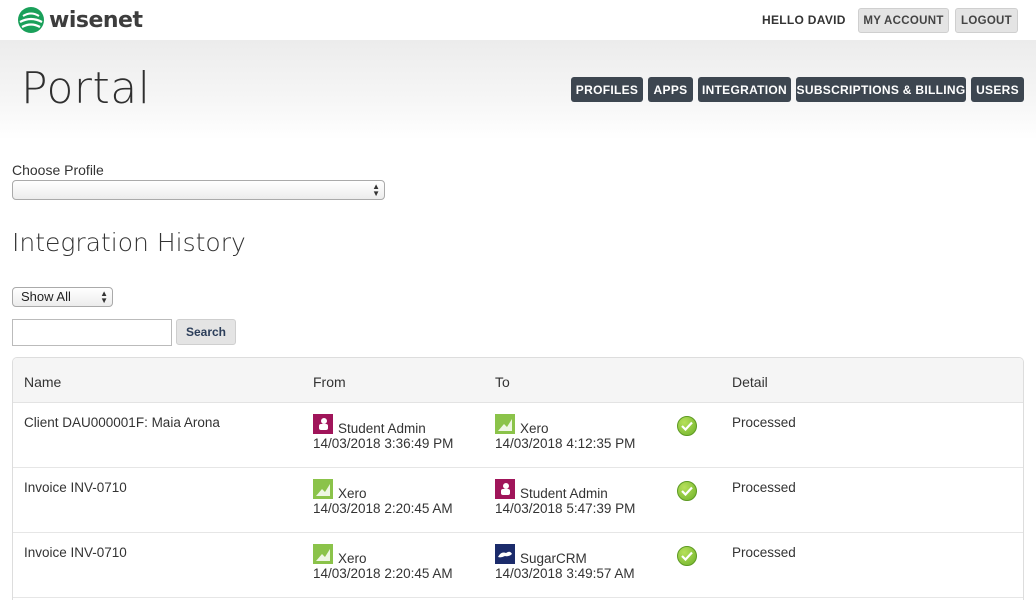 The width and height of the screenshot is (1036, 600). I want to click on to-timestamp: 14/03/2018 5:47:39 PM, so click(565, 508).